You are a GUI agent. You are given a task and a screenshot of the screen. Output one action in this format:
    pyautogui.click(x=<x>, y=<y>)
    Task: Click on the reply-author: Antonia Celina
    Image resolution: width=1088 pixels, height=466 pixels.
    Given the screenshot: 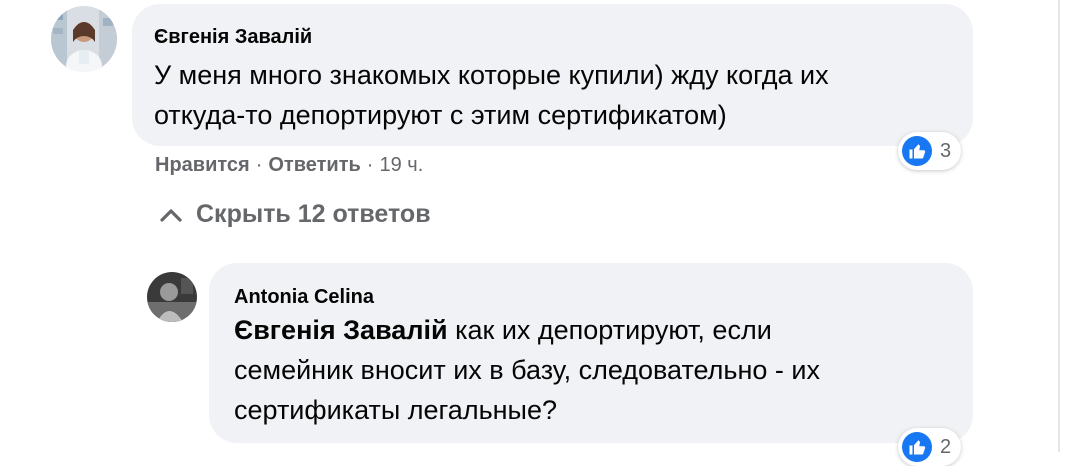 What is the action you would take?
    pyautogui.click(x=304, y=297)
    